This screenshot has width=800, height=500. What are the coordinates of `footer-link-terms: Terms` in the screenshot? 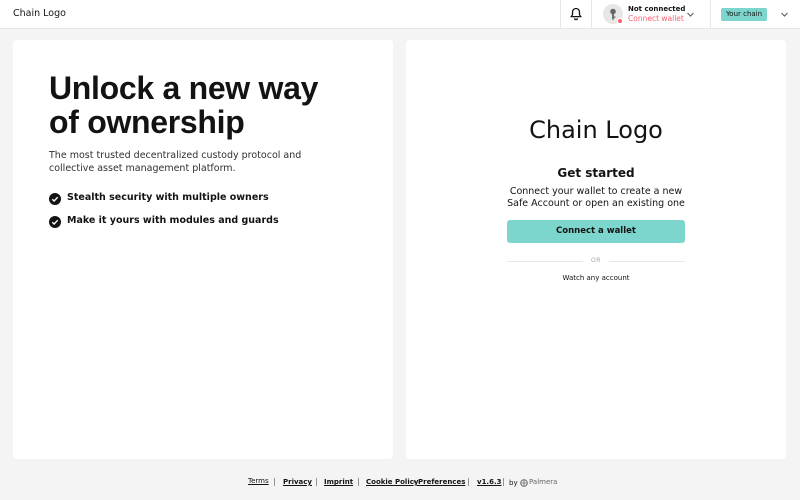 It's located at (258, 481).